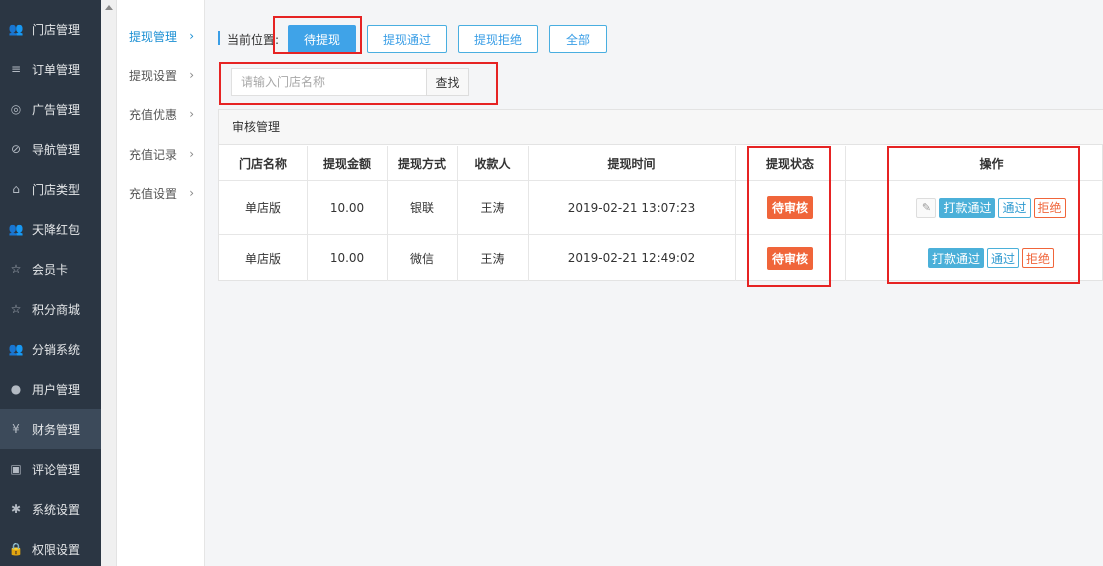 The image size is (1103, 566). Describe the element at coordinates (16, 429) in the screenshot. I see `yen-icon: ¥` at that location.